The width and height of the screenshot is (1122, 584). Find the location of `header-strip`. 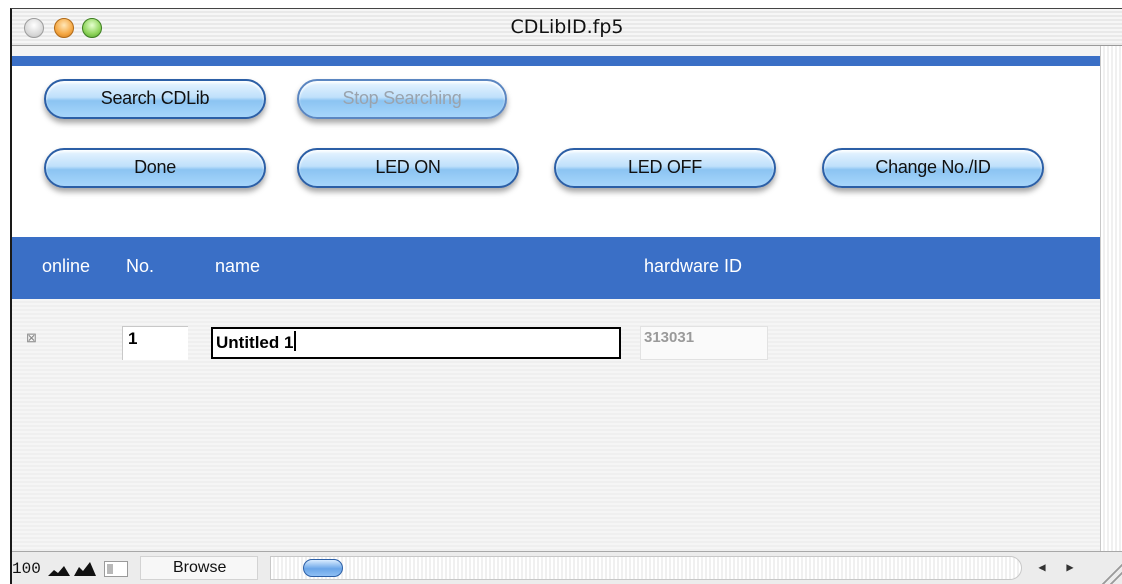

header-strip is located at coordinates (556, 61).